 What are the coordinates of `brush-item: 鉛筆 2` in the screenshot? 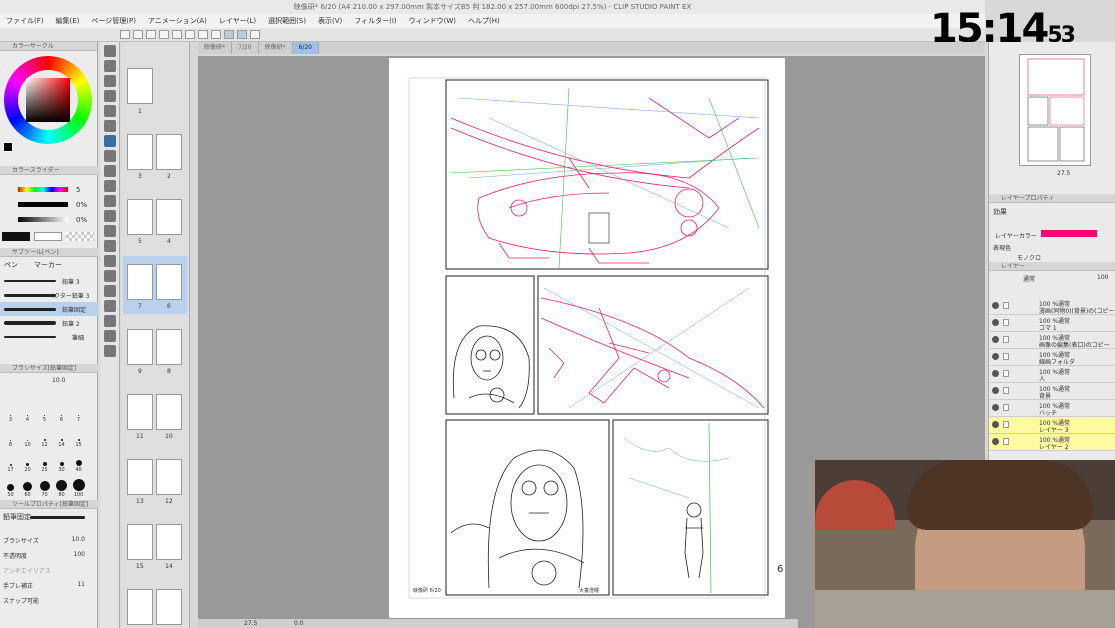 It's located at (49, 323).